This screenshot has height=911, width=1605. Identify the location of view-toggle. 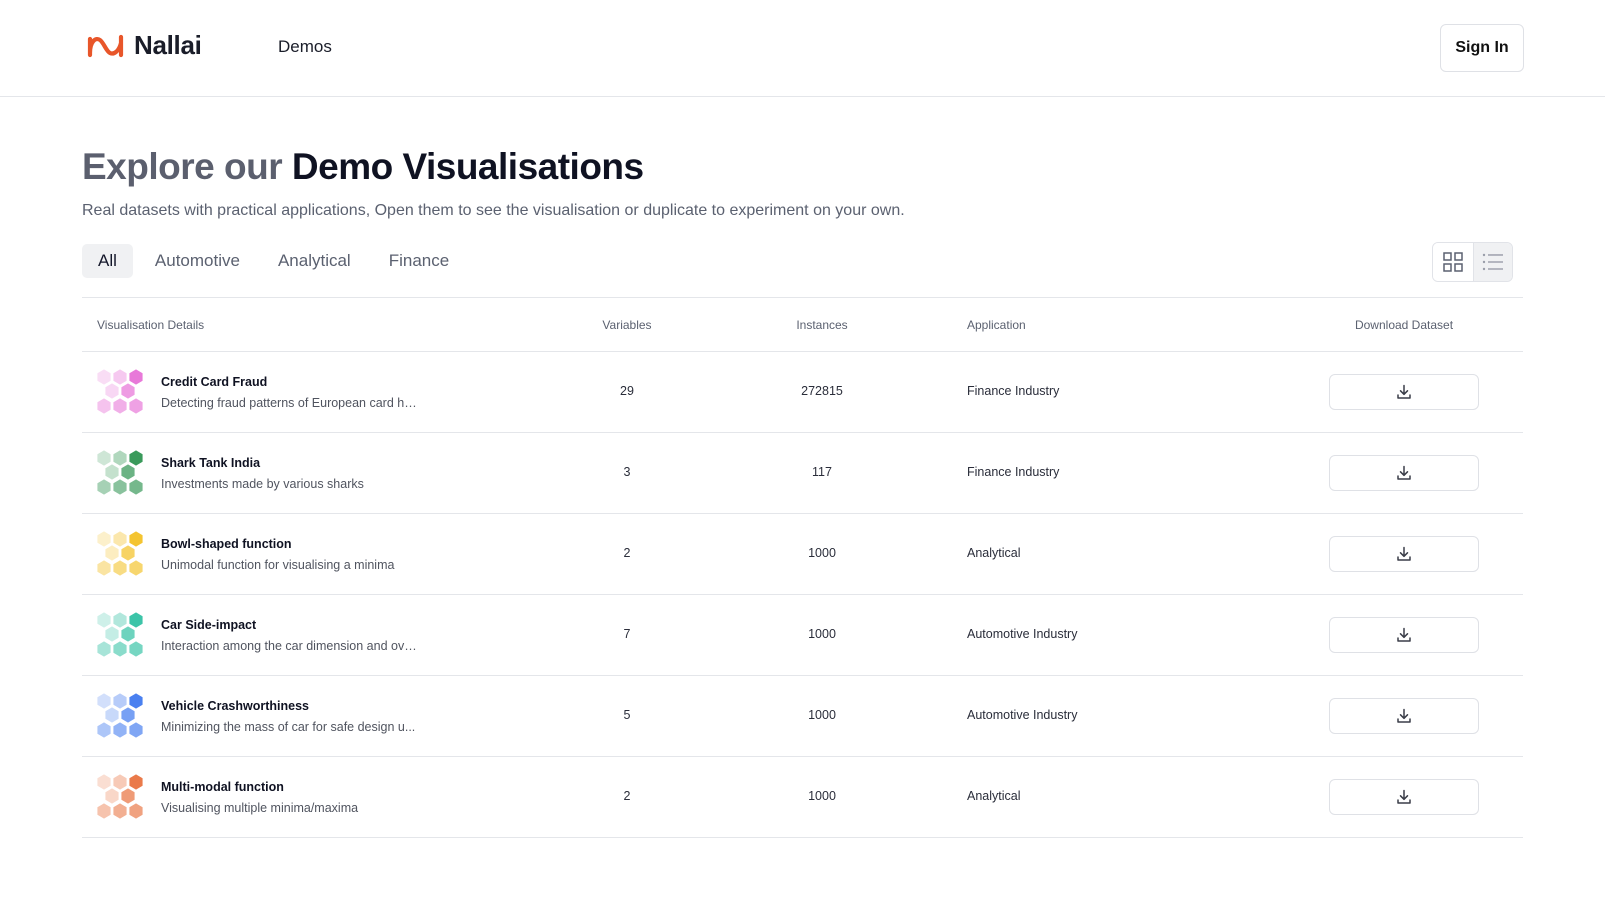
(1472, 262).